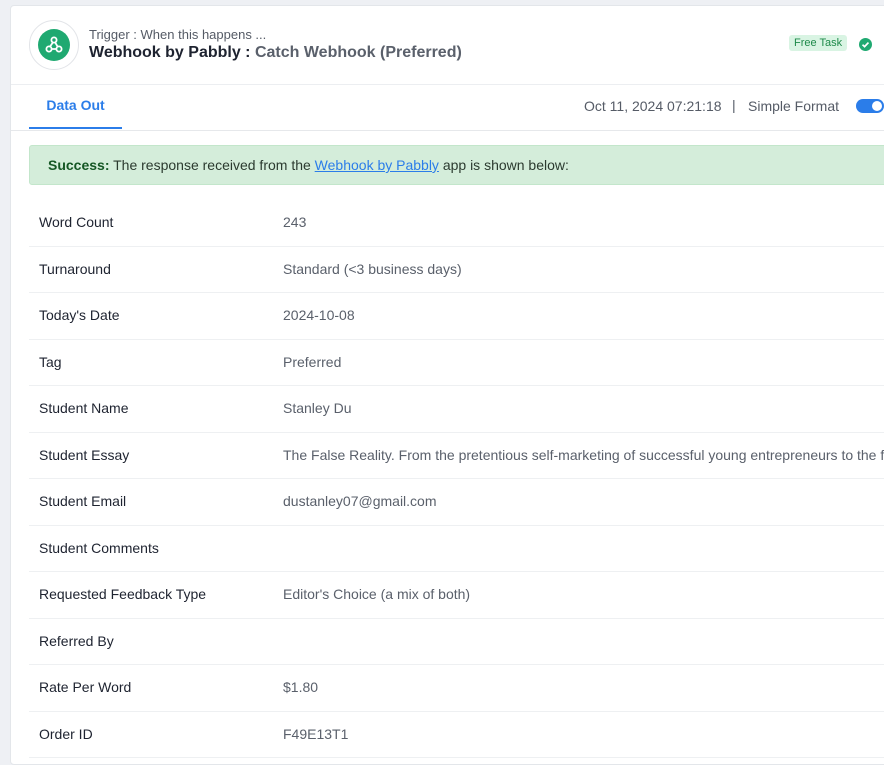 This screenshot has width=884, height=765. I want to click on event-name: Catch Webhook (Preferred), so click(358, 52).